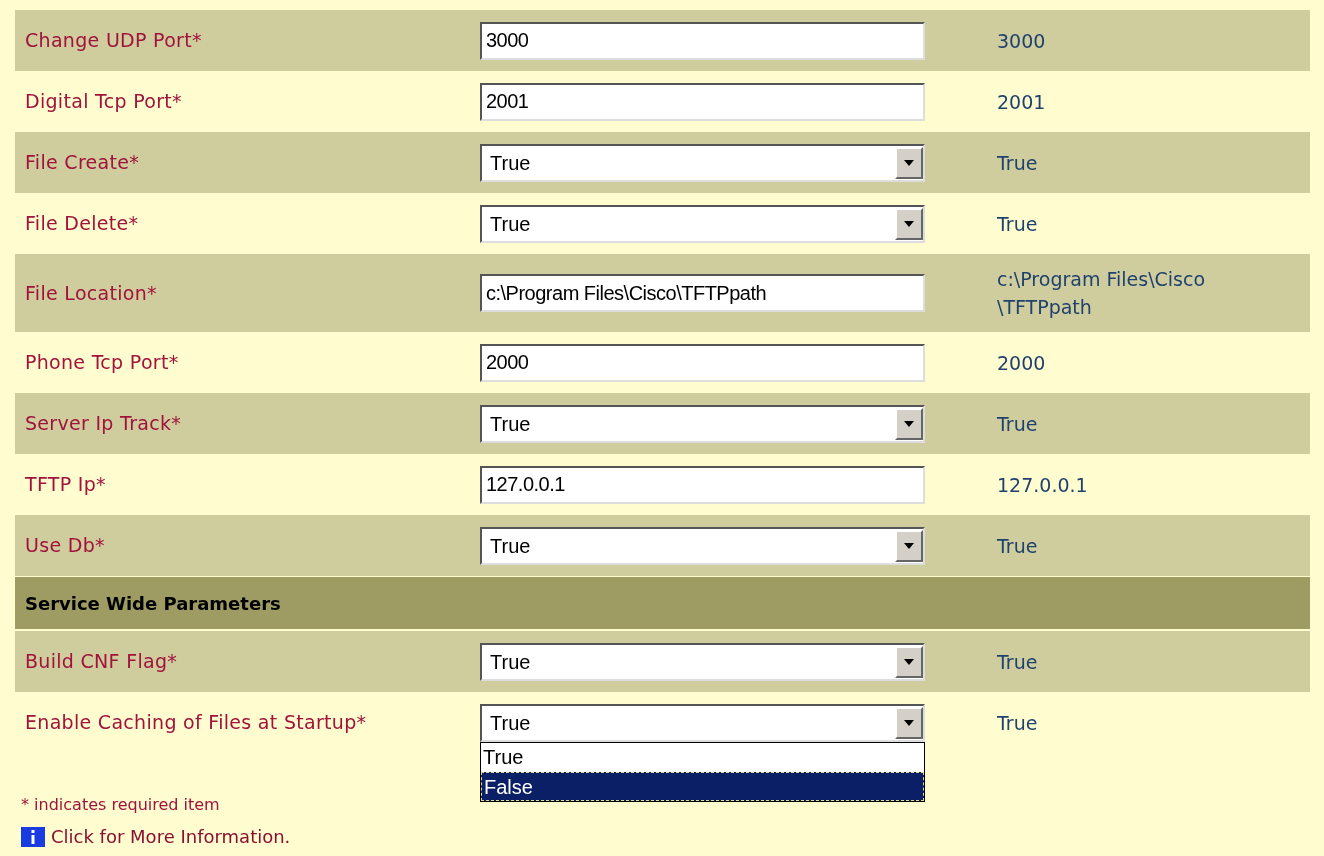 Image resolution: width=1324 pixels, height=856 pixels. Describe the element at coordinates (1022, 363) in the screenshot. I see `current-value: 2000` at that location.